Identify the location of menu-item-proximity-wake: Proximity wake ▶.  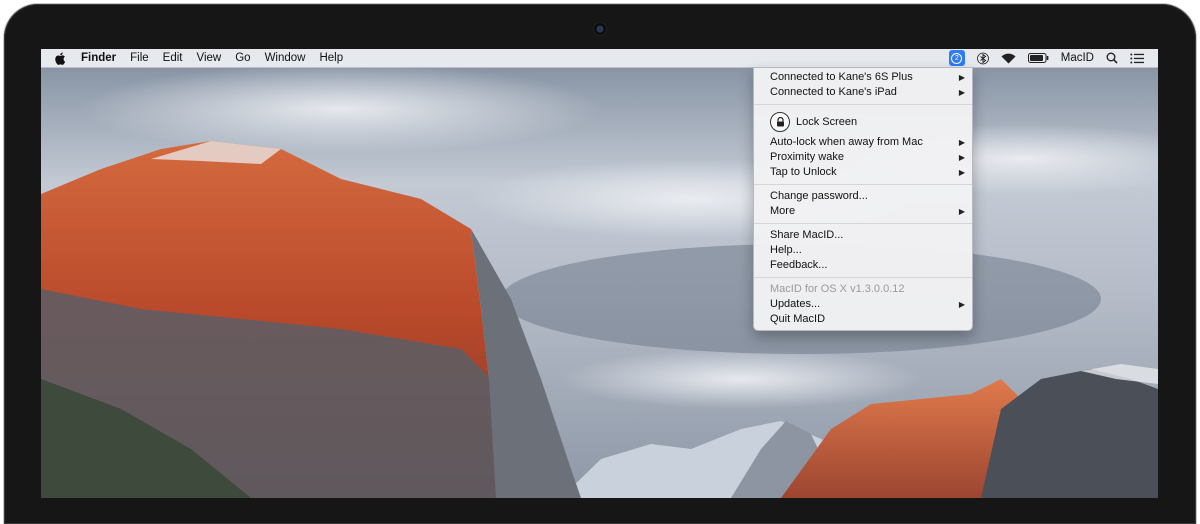
(863, 157).